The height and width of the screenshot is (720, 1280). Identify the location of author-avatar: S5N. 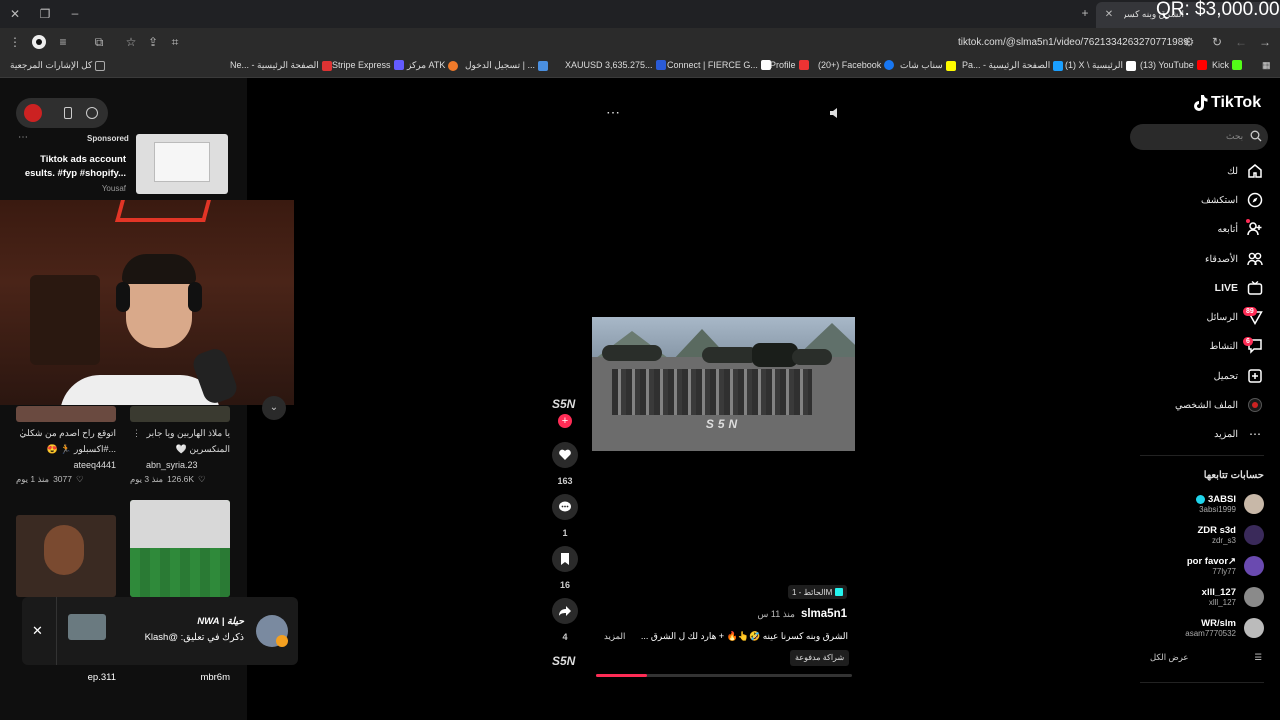
(563, 404).